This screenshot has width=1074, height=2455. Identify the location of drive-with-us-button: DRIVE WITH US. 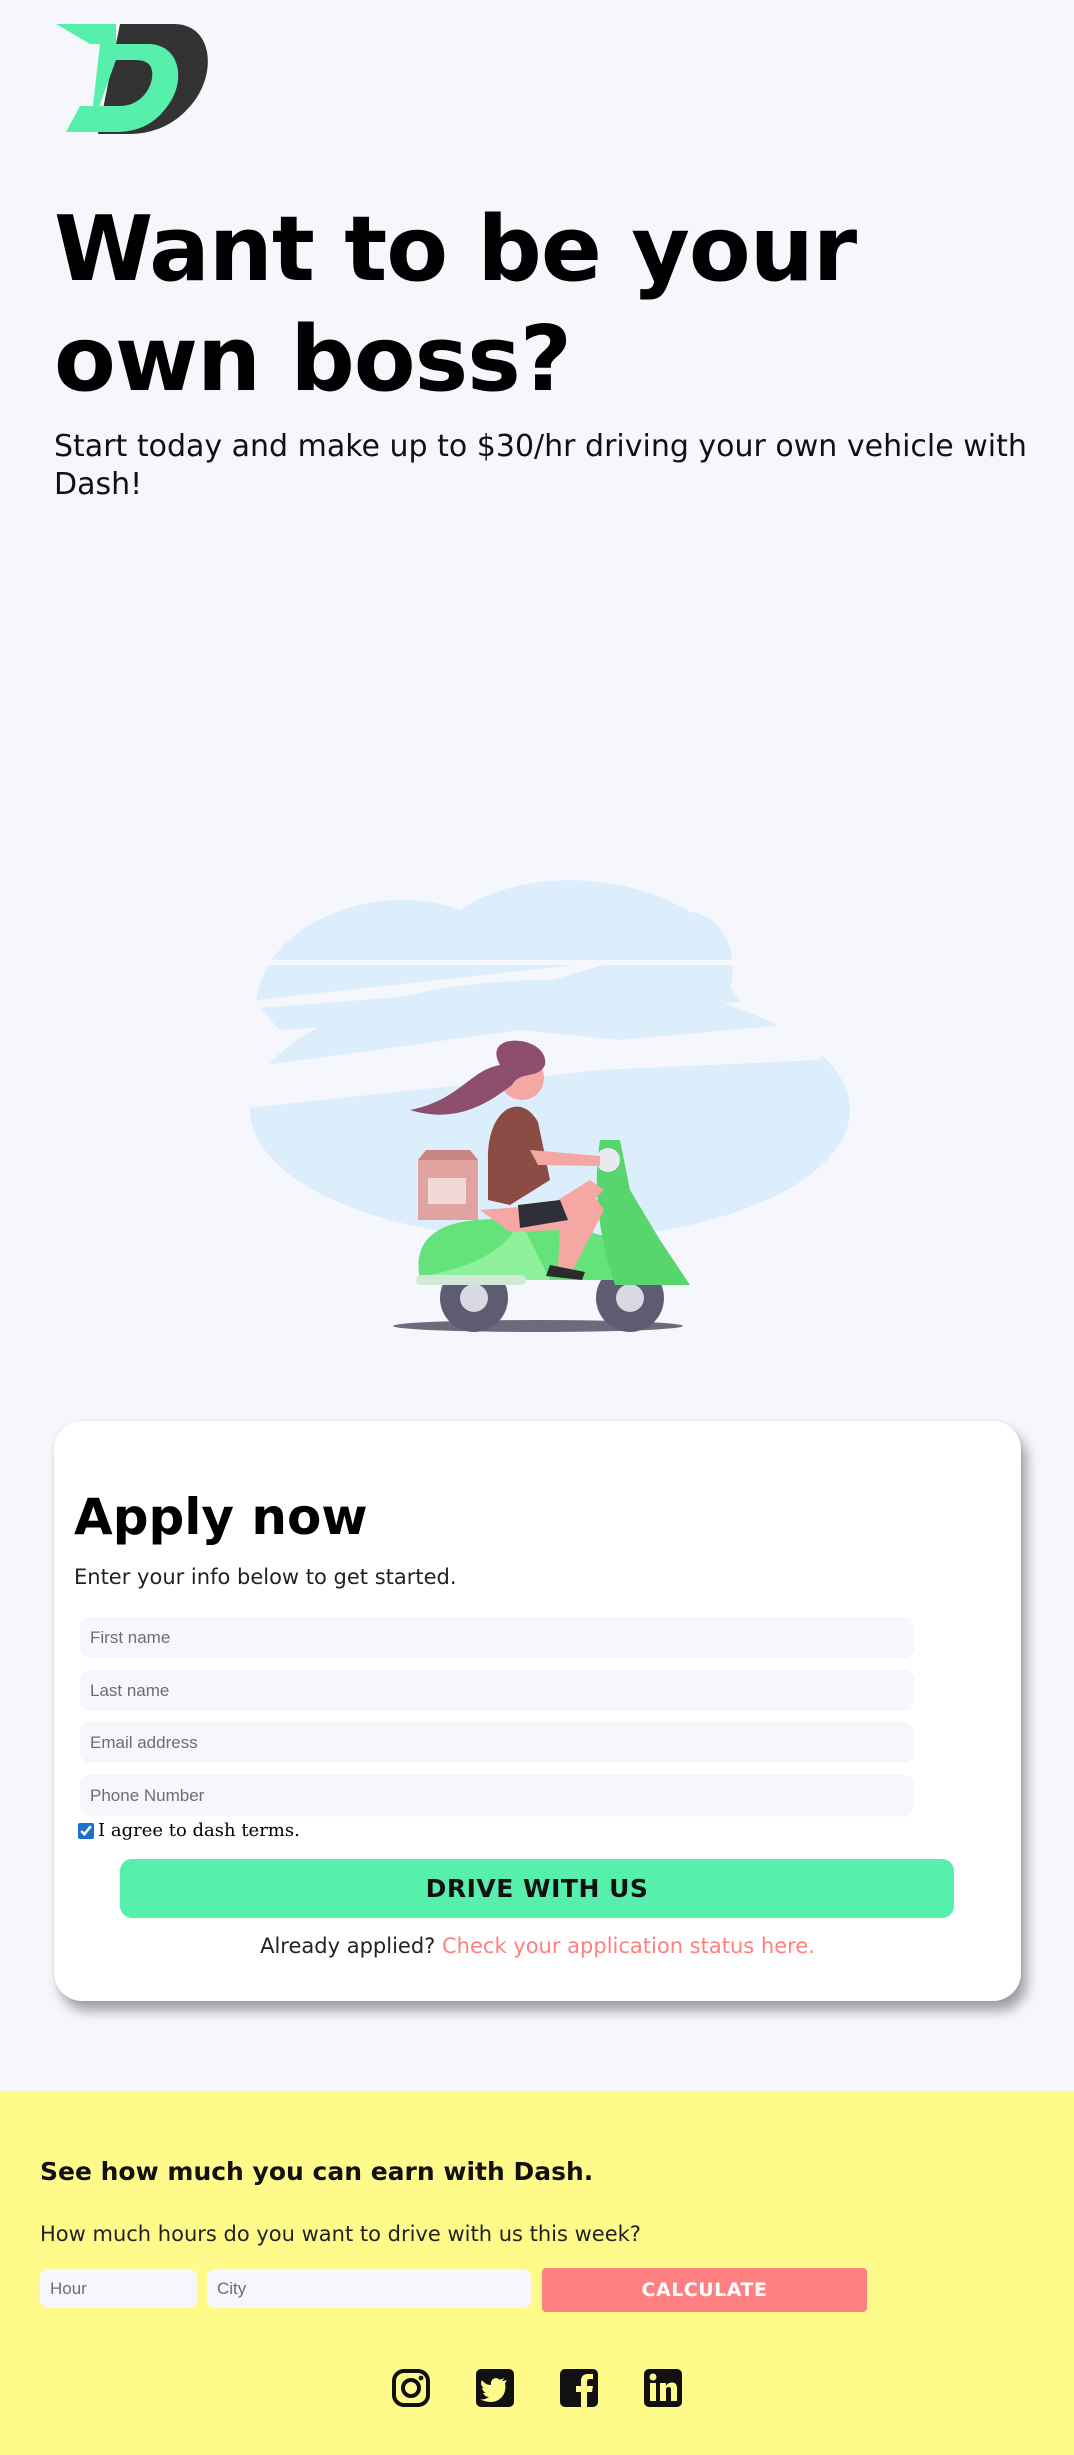
(537, 1888).